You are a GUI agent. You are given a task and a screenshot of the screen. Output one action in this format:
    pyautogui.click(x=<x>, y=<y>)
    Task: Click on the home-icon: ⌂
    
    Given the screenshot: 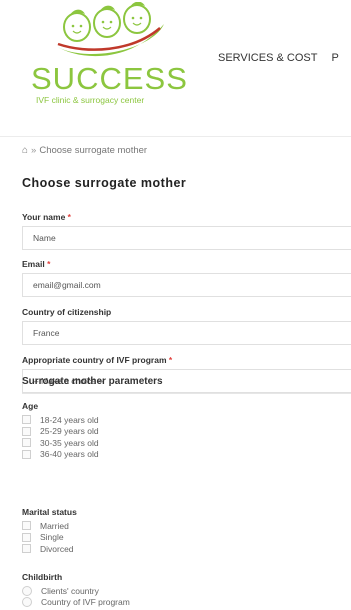 What is the action you would take?
    pyautogui.click(x=25, y=150)
    